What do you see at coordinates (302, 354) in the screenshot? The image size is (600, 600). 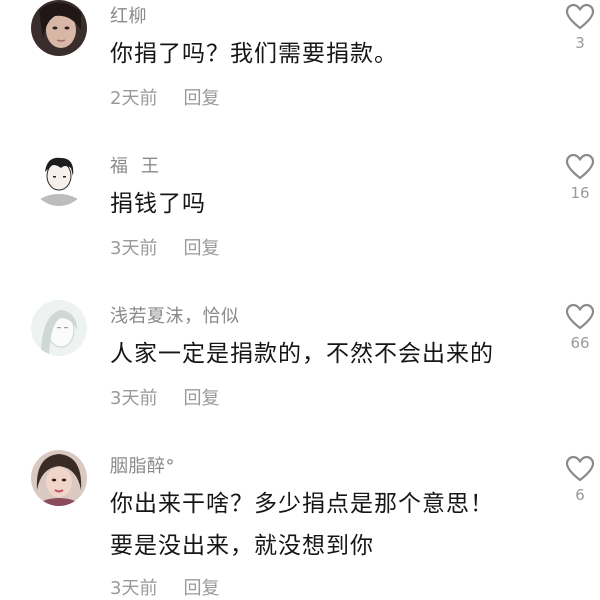 I see `comment-text: 人家一定是捐款的，不然不会出来的` at bounding box center [302, 354].